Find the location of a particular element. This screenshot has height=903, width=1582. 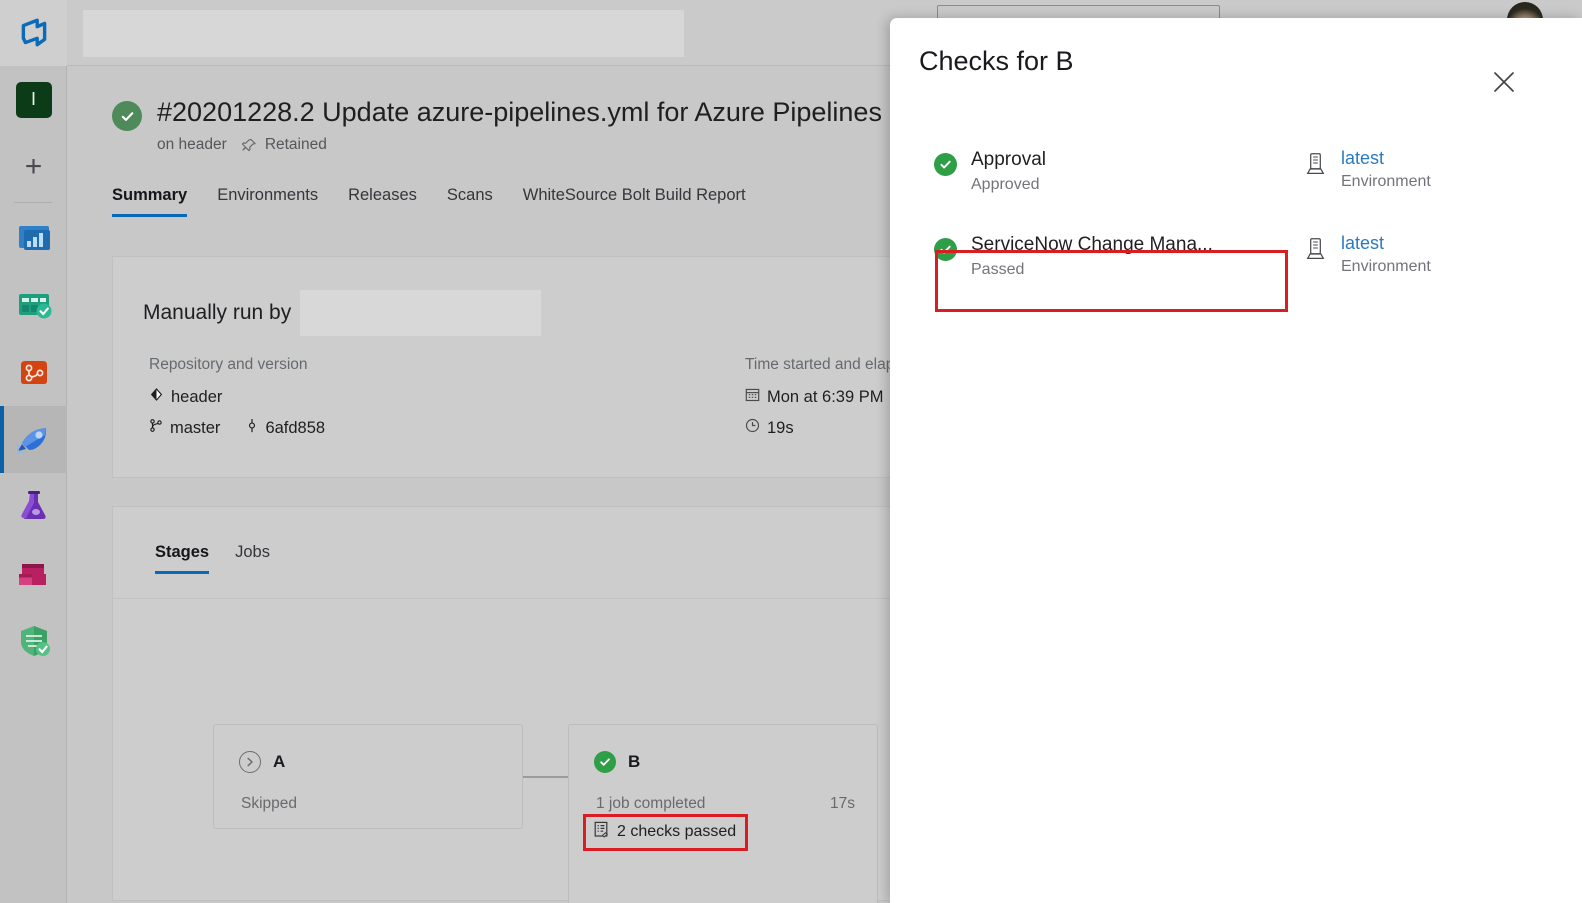

repos-icon is located at coordinates (33, 372).